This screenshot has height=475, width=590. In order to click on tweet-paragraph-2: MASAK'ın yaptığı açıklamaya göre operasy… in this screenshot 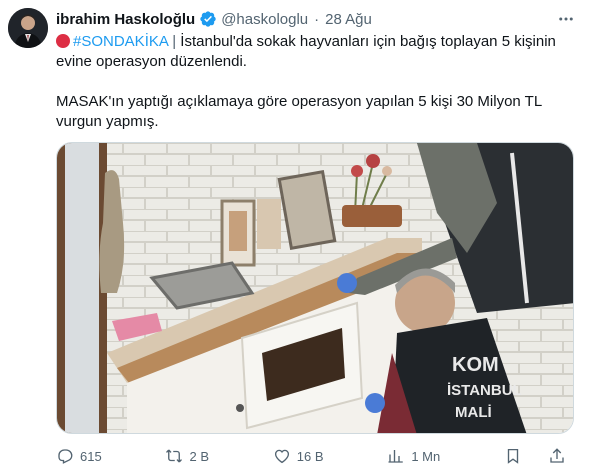, I will do `click(299, 111)`.